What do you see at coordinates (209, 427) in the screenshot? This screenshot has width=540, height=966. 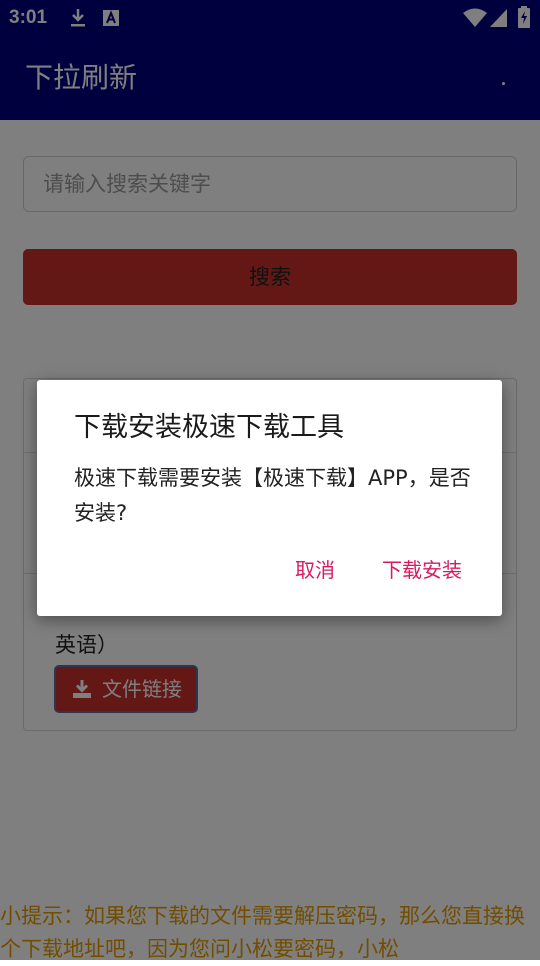 I see `dialog-title: 下载安装极速下载工具` at bounding box center [209, 427].